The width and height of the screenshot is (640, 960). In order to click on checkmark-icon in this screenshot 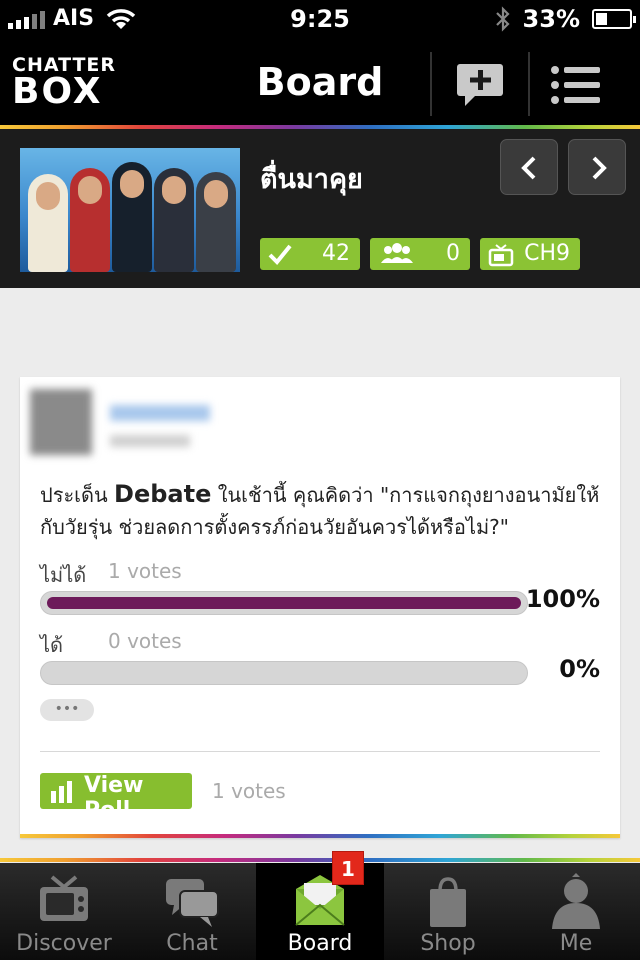, I will do `click(280, 254)`.